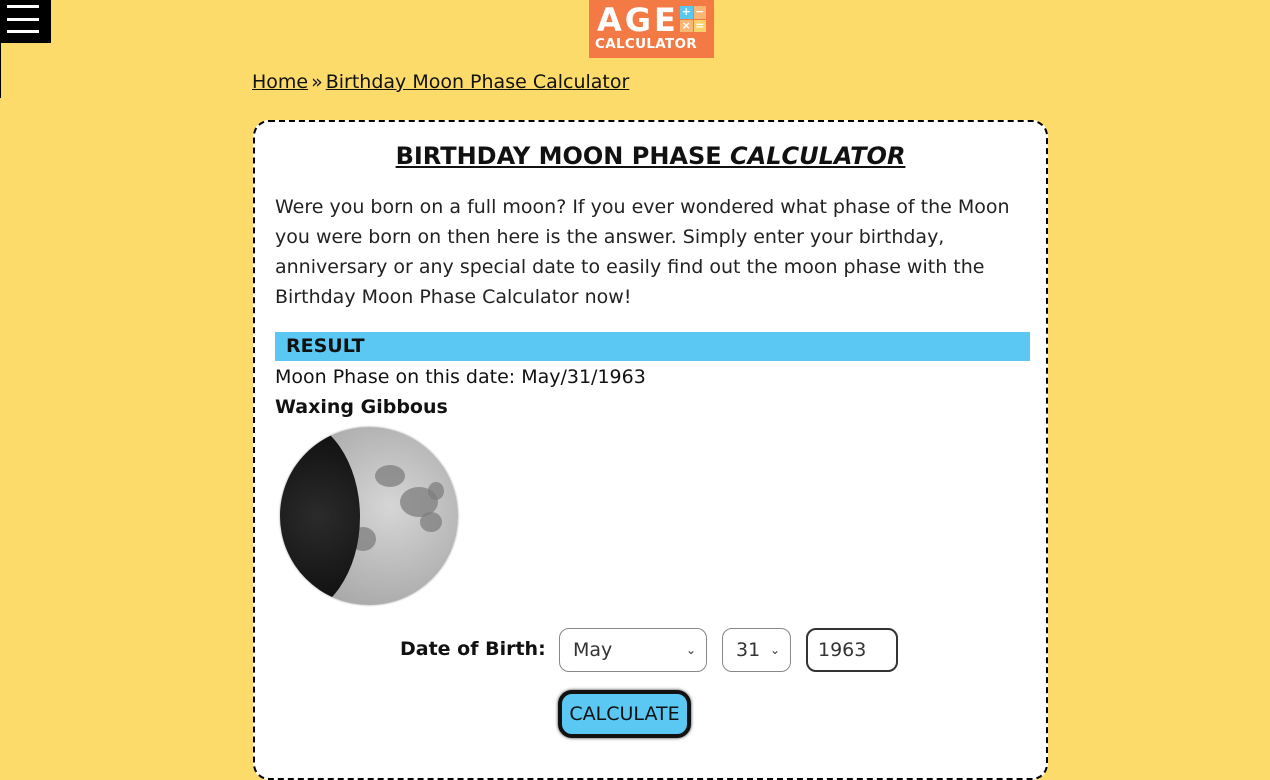 This screenshot has height=780, width=1270. What do you see at coordinates (593, 650) in the screenshot?
I see `month-value: May` at bounding box center [593, 650].